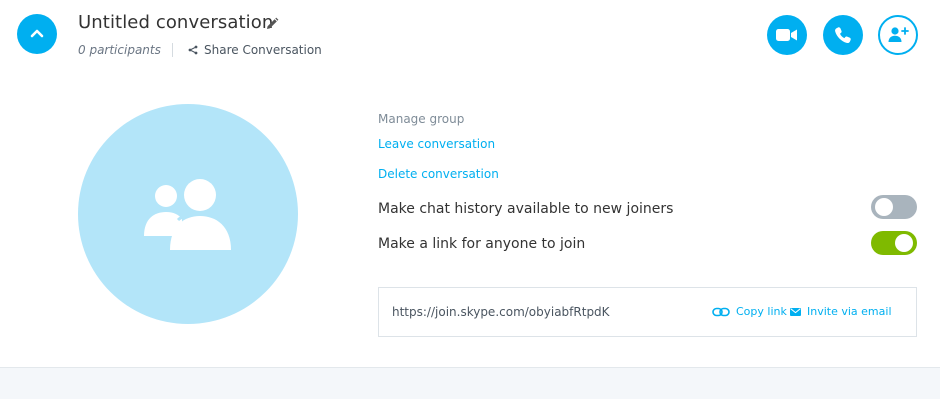 This screenshot has height=399, width=940. What do you see at coordinates (119, 50) in the screenshot?
I see `participants-count: 0 participants` at bounding box center [119, 50].